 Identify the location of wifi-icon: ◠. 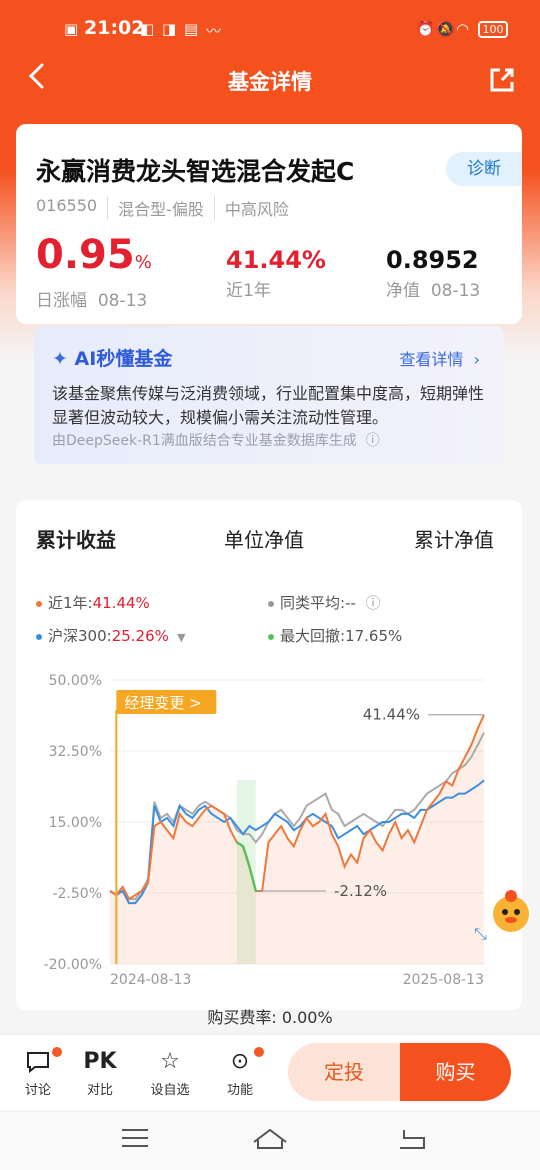
(463, 29).